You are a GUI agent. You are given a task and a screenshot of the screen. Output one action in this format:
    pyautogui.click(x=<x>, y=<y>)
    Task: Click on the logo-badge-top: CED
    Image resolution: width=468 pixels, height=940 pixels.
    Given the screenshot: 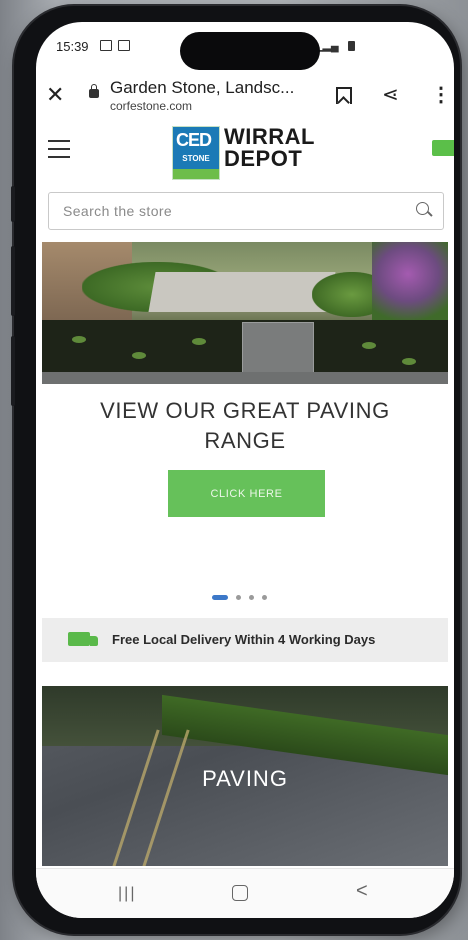 What is the action you would take?
    pyautogui.click(x=194, y=140)
    